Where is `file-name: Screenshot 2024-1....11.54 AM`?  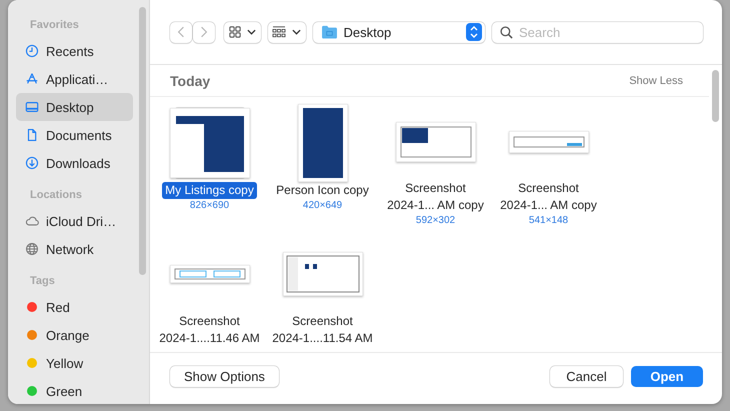 file-name: Screenshot 2024-1....11.54 AM is located at coordinates (322, 330).